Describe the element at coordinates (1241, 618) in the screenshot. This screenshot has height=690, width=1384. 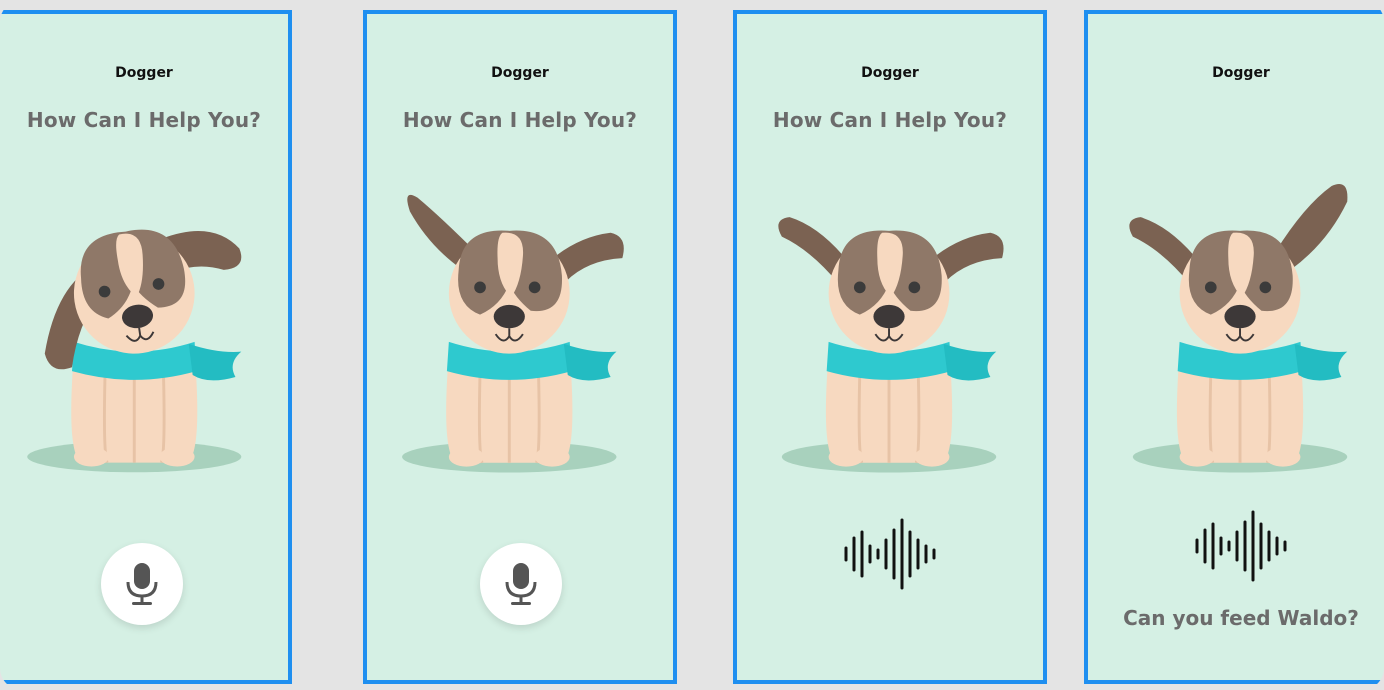
I see `voice-transcript: Can you feed Waldo?` at that location.